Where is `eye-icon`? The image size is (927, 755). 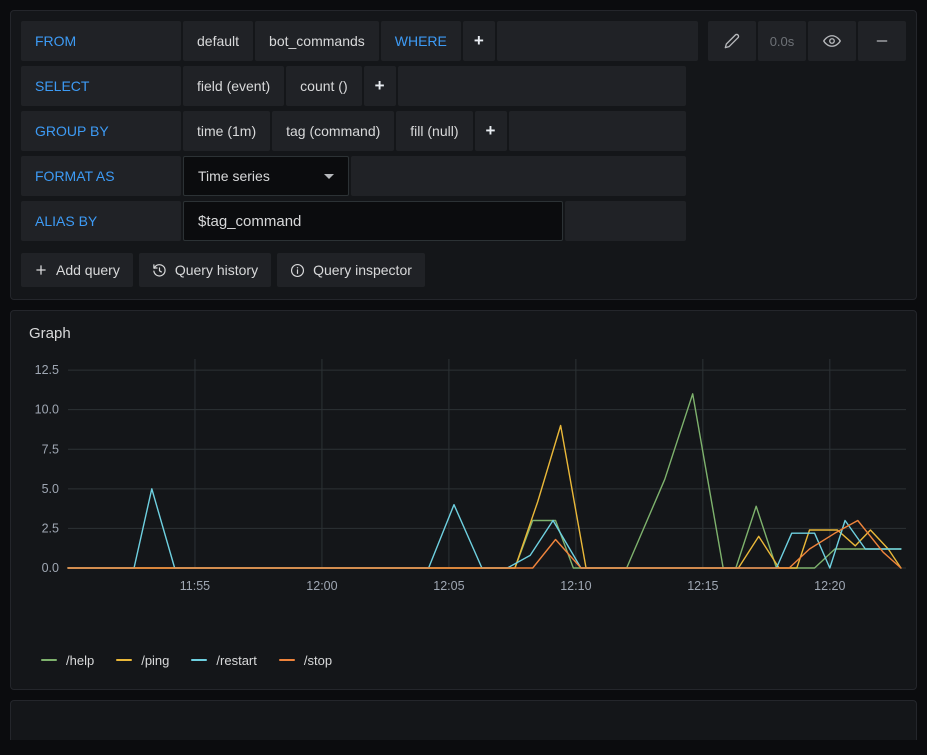
eye-icon is located at coordinates (832, 41).